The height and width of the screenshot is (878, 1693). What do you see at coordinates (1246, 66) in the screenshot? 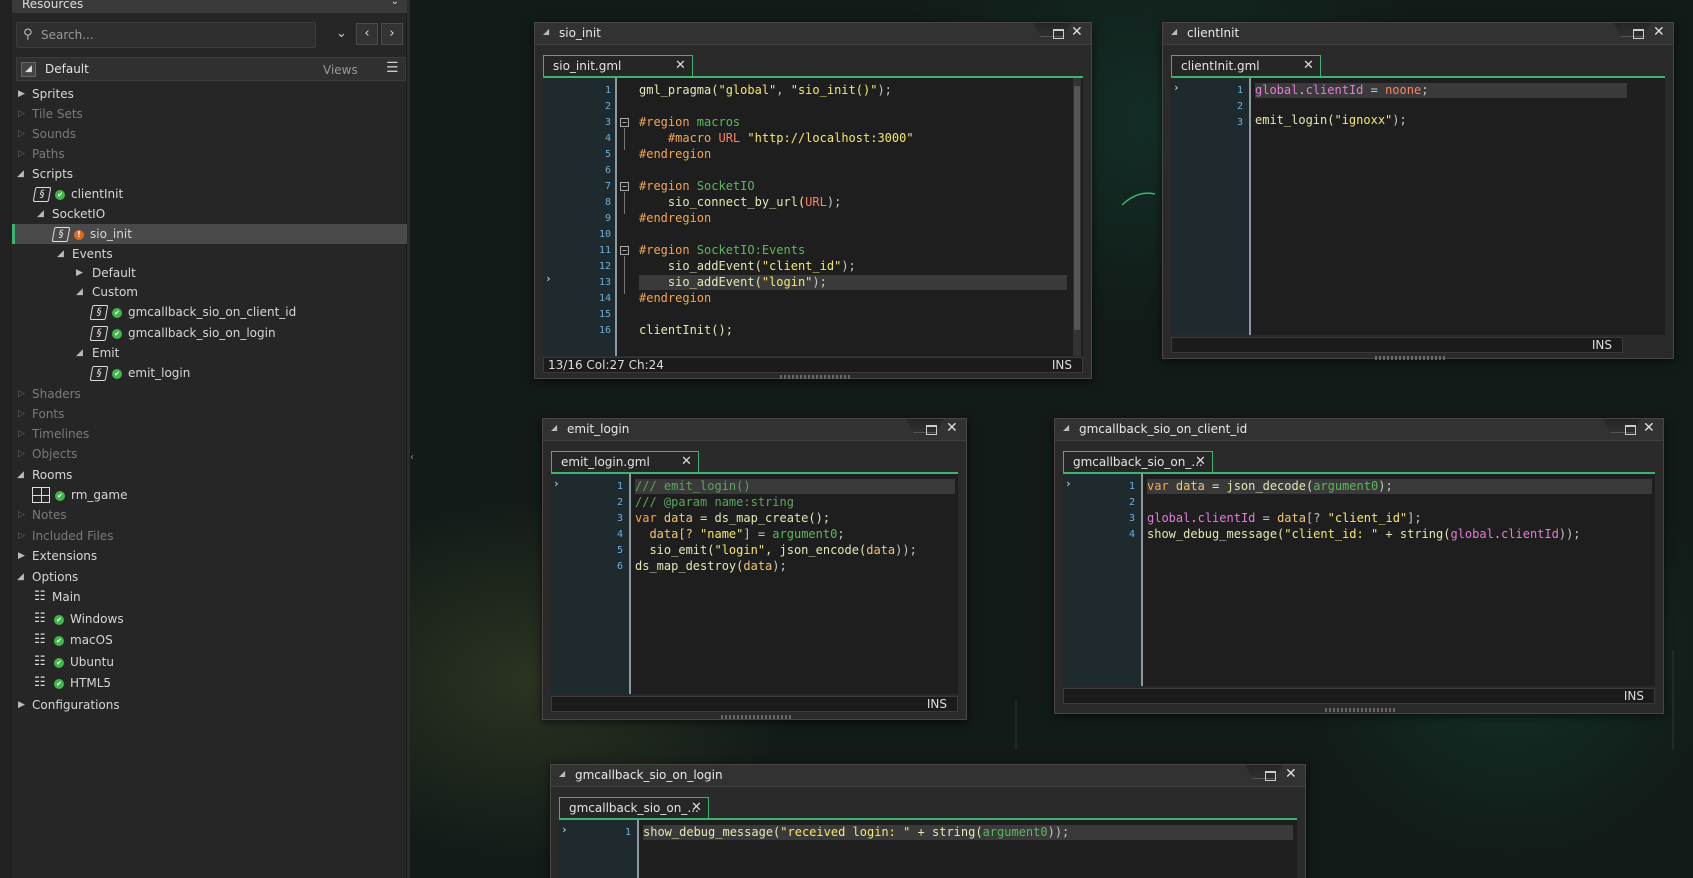
I see `tab-clientinit-gml: clientInit.gml ✕` at bounding box center [1246, 66].